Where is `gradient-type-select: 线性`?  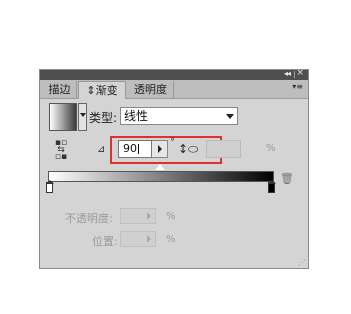 gradient-type-select: 线性 is located at coordinates (179, 116).